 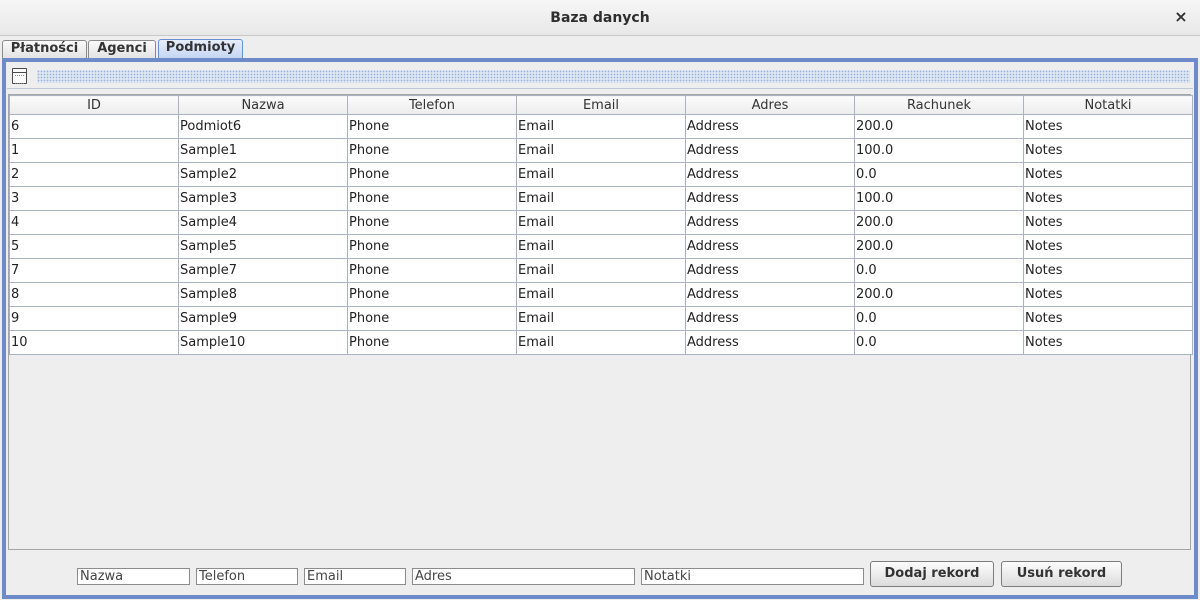 I want to click on table-cell: 10, so click(x=94, y=342).